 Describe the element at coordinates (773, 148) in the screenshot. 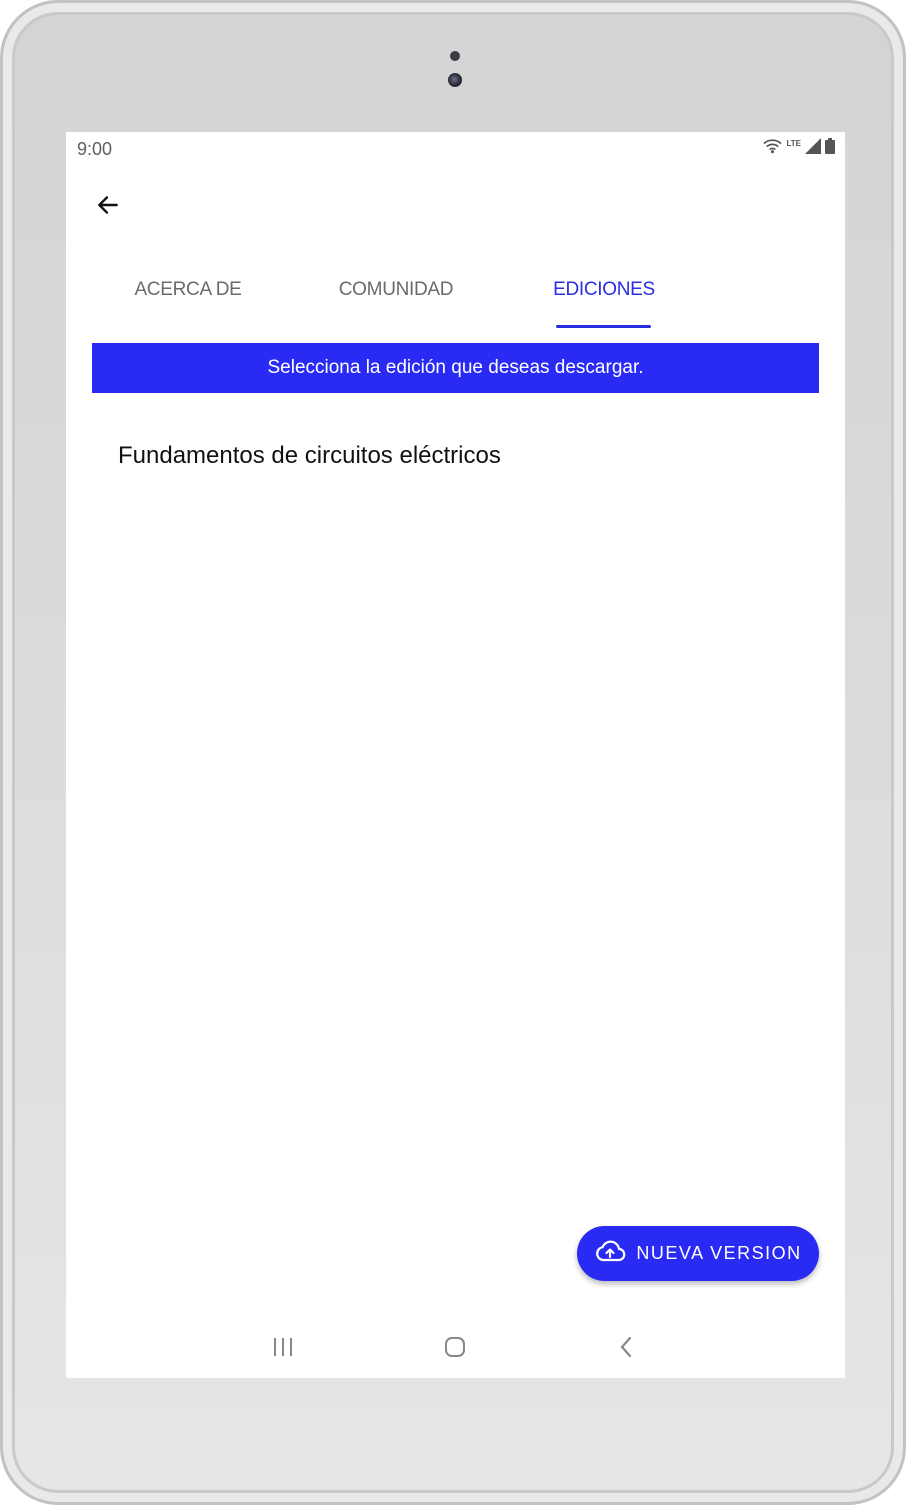

I see `wifi-icon` at that location.